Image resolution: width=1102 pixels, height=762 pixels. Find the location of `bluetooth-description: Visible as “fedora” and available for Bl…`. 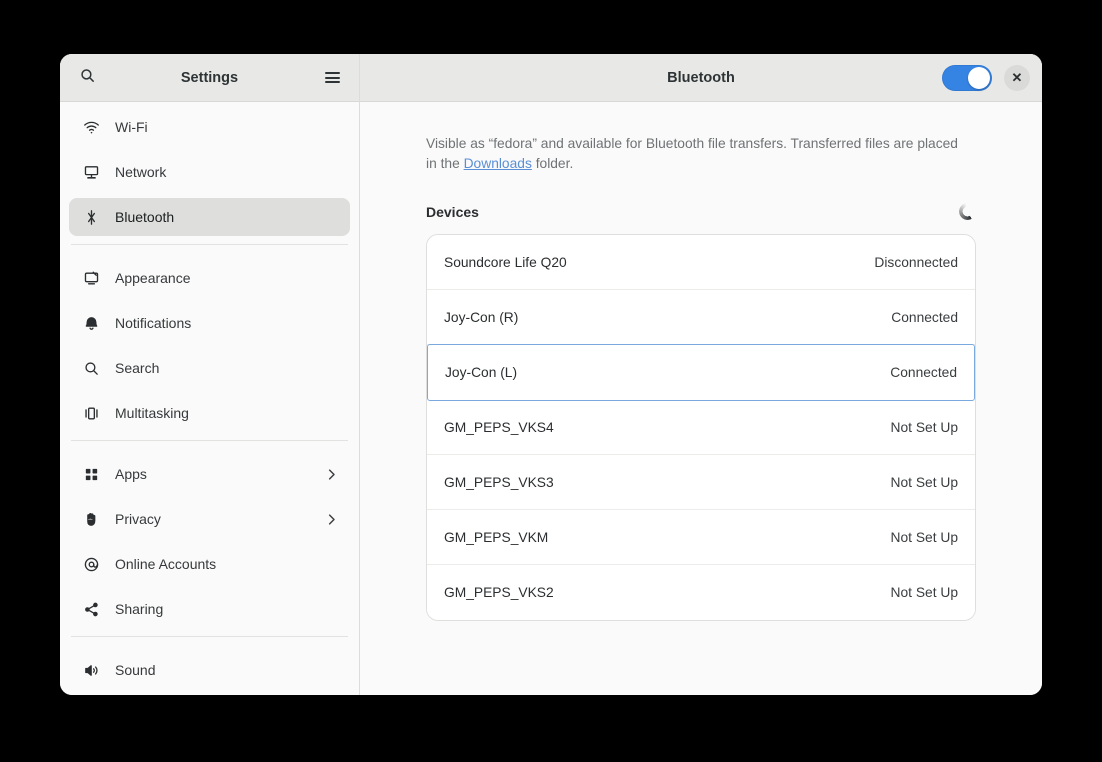

bluetooth-description: Visible as “fedora” and available for Bl… is located at coordinates (693, 153).